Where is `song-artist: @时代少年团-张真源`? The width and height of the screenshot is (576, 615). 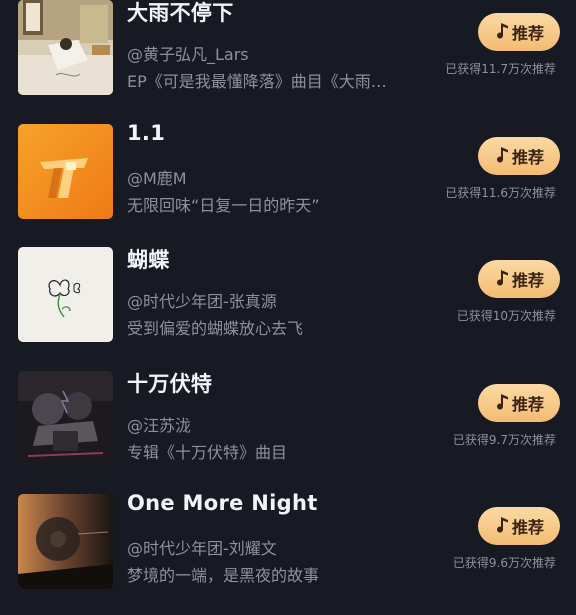
song-artist: @时代少年团-张真源 is located at coordinates (202, 300).